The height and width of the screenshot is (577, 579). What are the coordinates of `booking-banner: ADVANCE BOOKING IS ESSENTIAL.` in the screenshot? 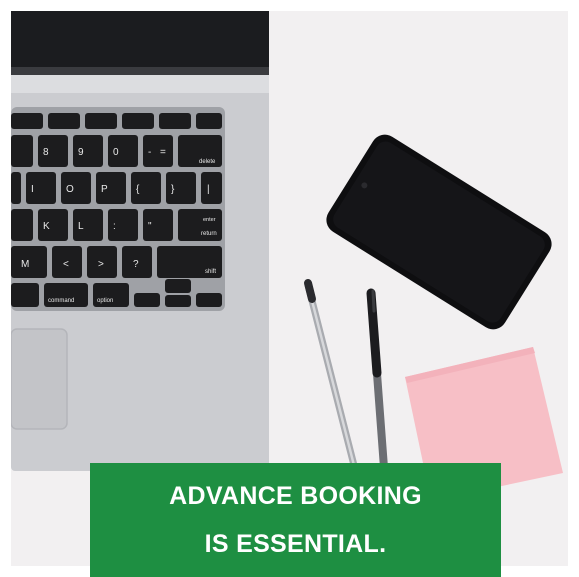 It's located at (295, 520).